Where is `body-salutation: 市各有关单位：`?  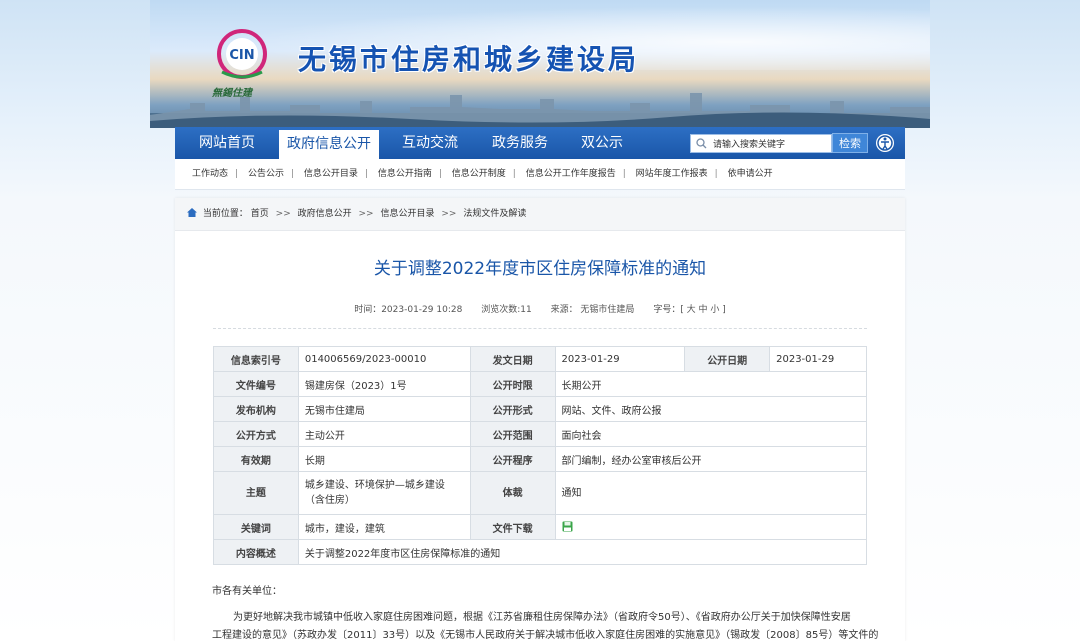 body-salutation: 市各有关单位： is located at coordinates (247, 591).